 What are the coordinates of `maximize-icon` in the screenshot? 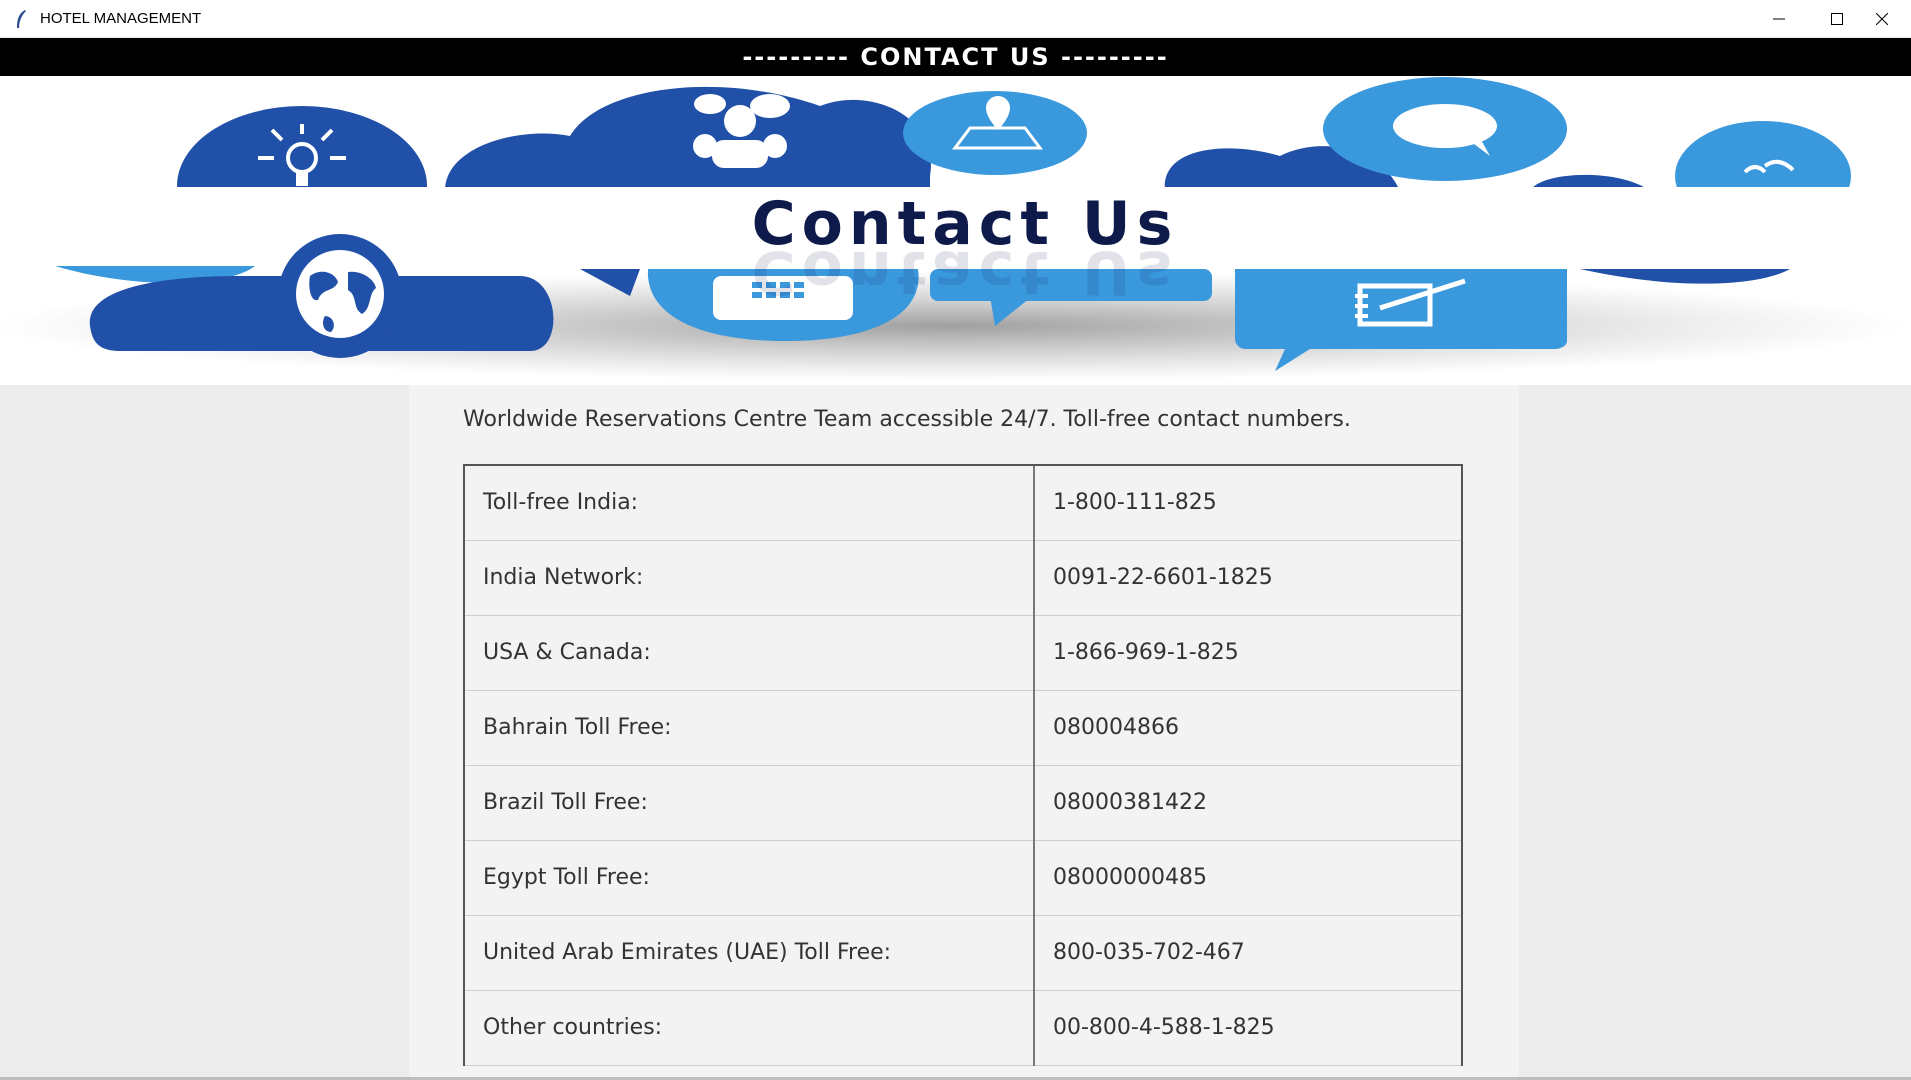 It's located at (1837, 19).